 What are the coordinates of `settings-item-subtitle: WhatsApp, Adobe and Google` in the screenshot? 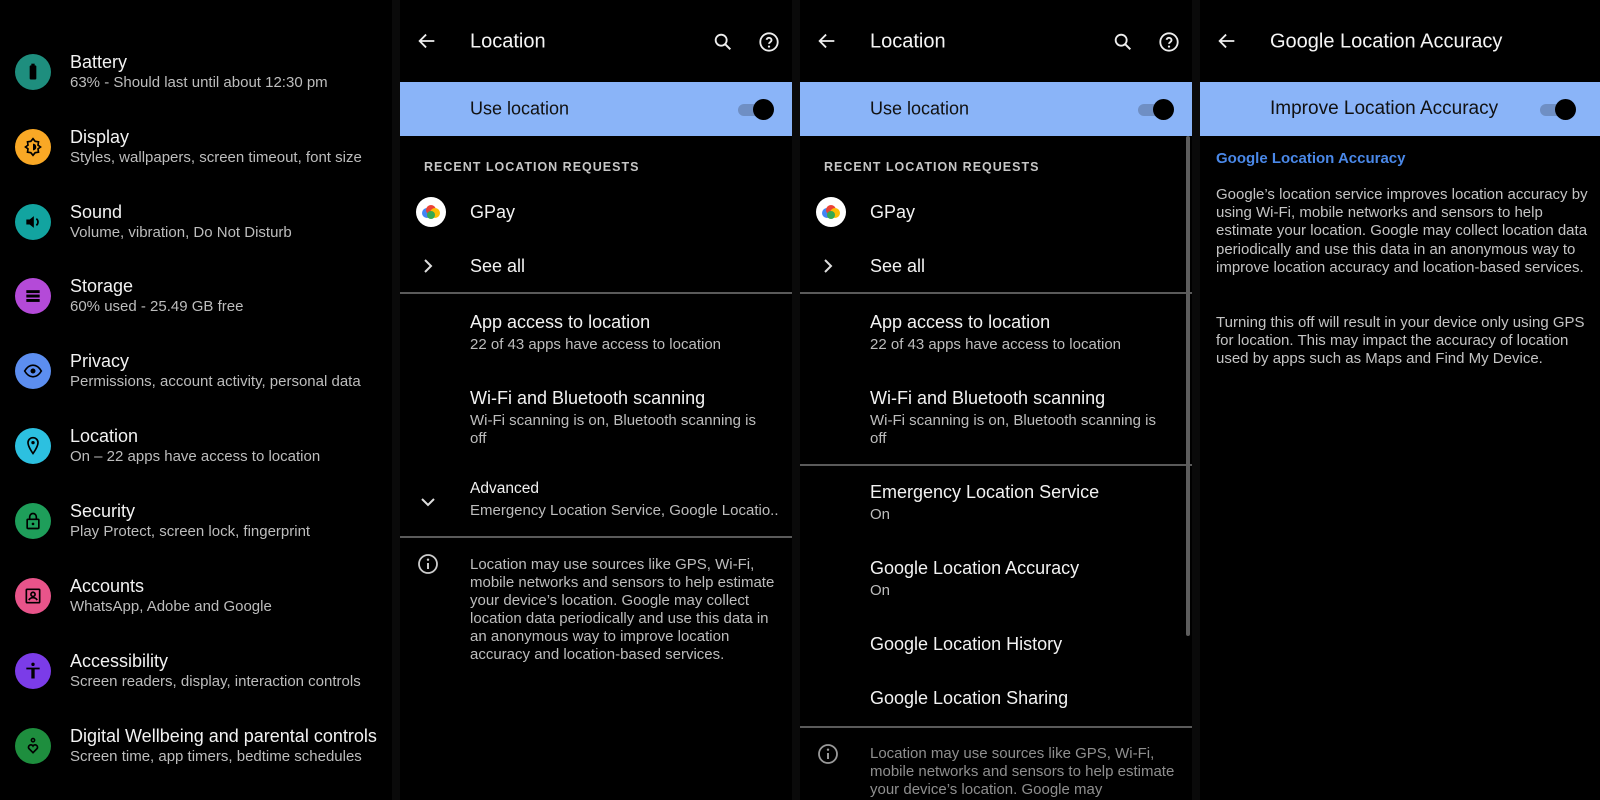 It's located at (171, 606).